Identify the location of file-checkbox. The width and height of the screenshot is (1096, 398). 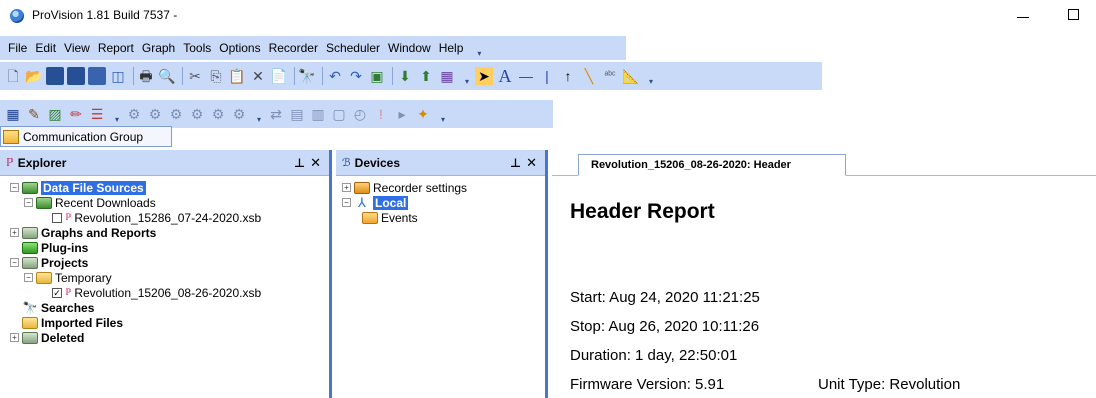
(57, 217).